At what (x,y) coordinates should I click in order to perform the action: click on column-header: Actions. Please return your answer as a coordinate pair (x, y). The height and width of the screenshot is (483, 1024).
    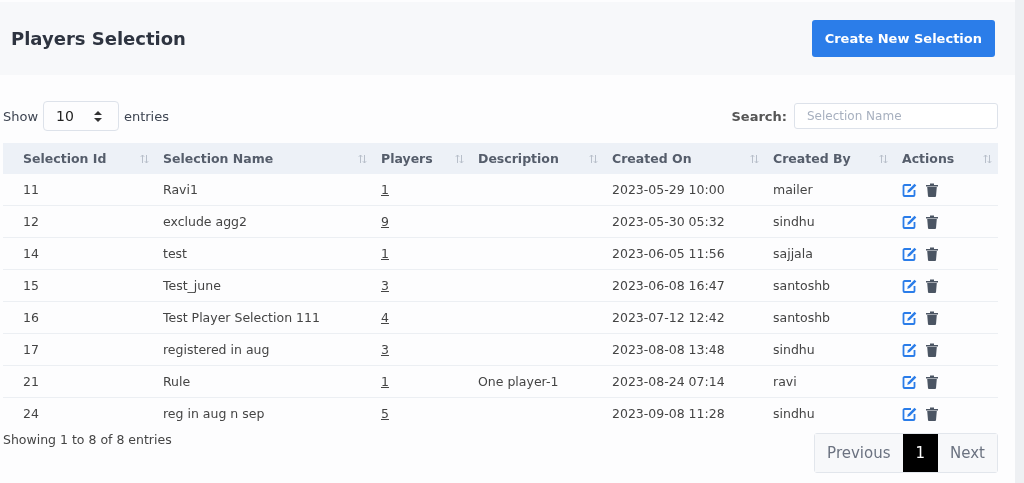
    Looking at the image, I should click on (946, 158).